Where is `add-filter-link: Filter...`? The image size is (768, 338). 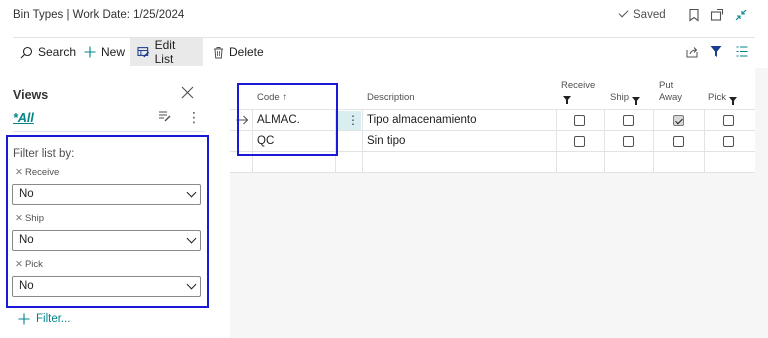 add-filter-link: Filter... is located at coordinates (44, 319).